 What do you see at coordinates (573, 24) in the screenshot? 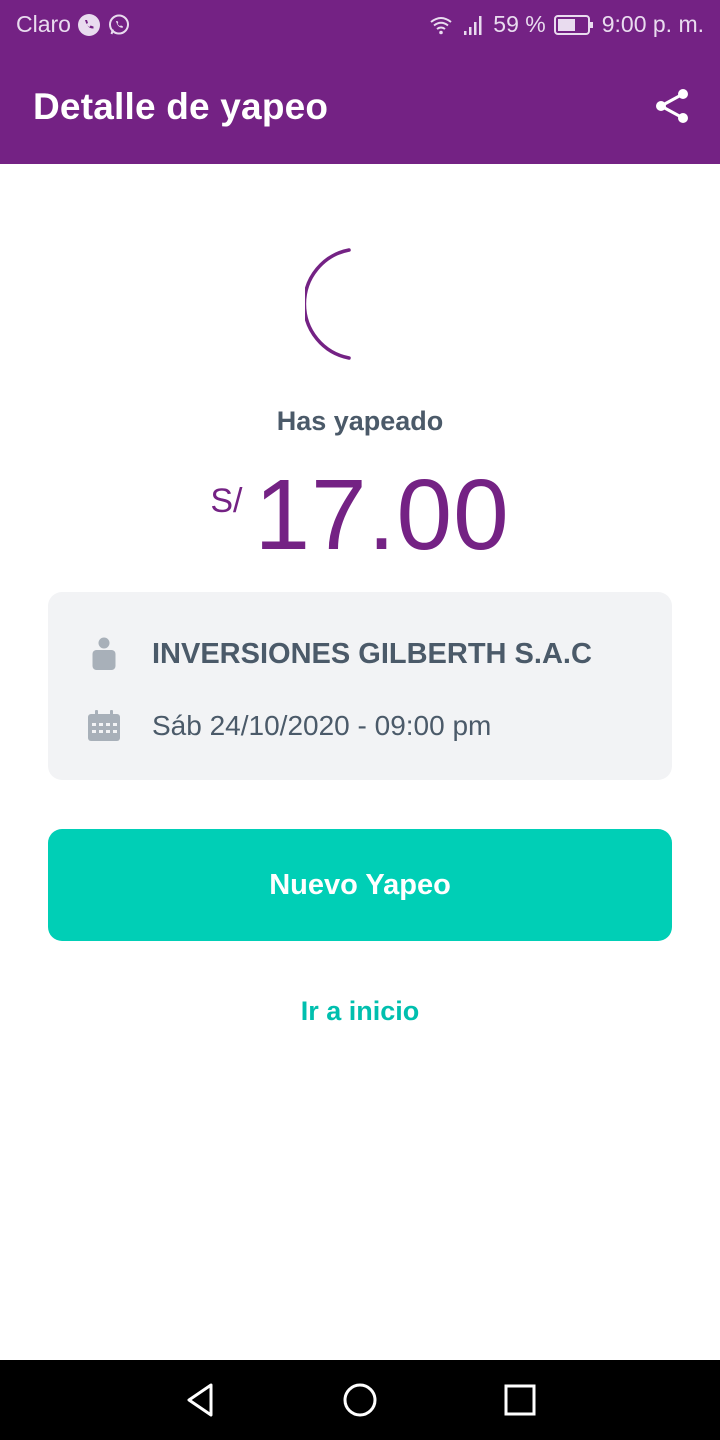
I see `battery-icon` at bounding box center [573, 24].